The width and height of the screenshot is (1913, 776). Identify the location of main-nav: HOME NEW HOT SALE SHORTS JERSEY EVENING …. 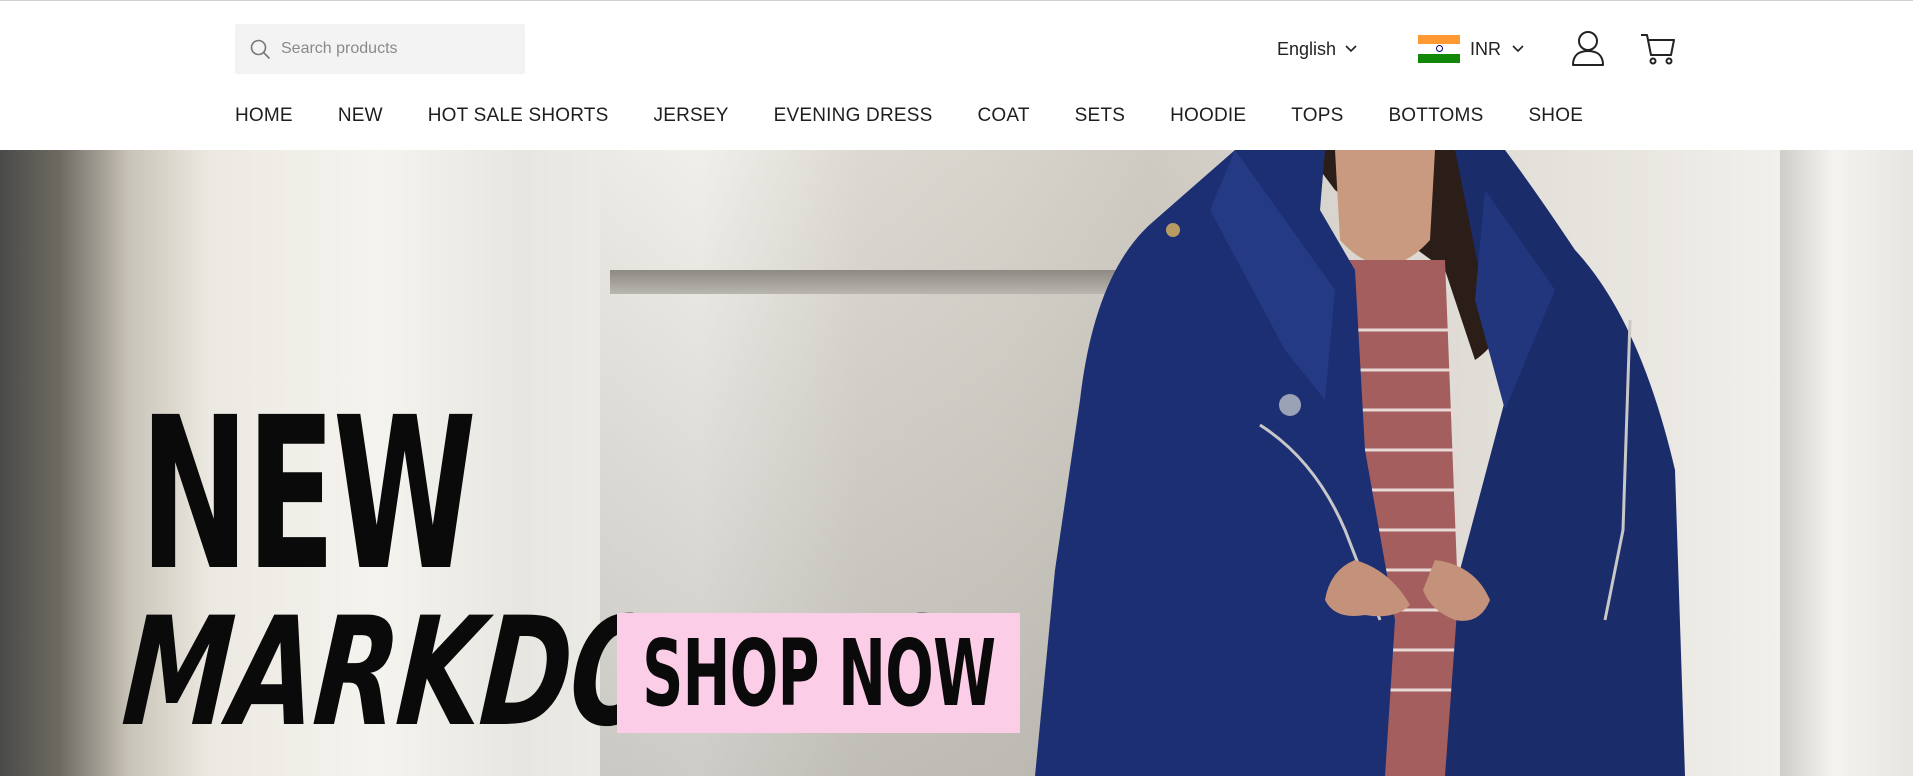
(931, 116).